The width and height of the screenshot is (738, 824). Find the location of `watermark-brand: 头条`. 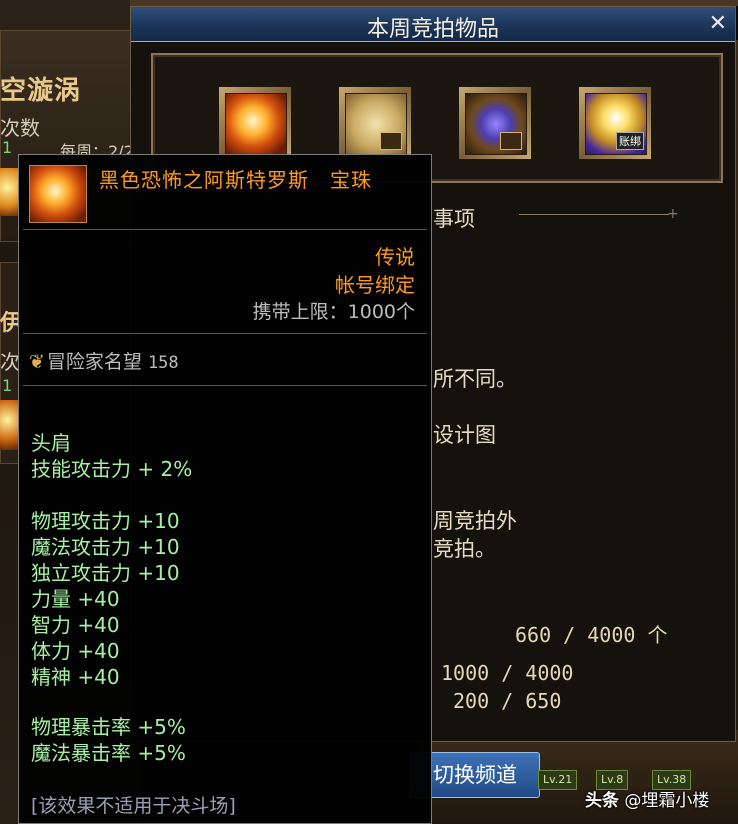

watermark-brand: 头条 is located at coordinates (602, 801).